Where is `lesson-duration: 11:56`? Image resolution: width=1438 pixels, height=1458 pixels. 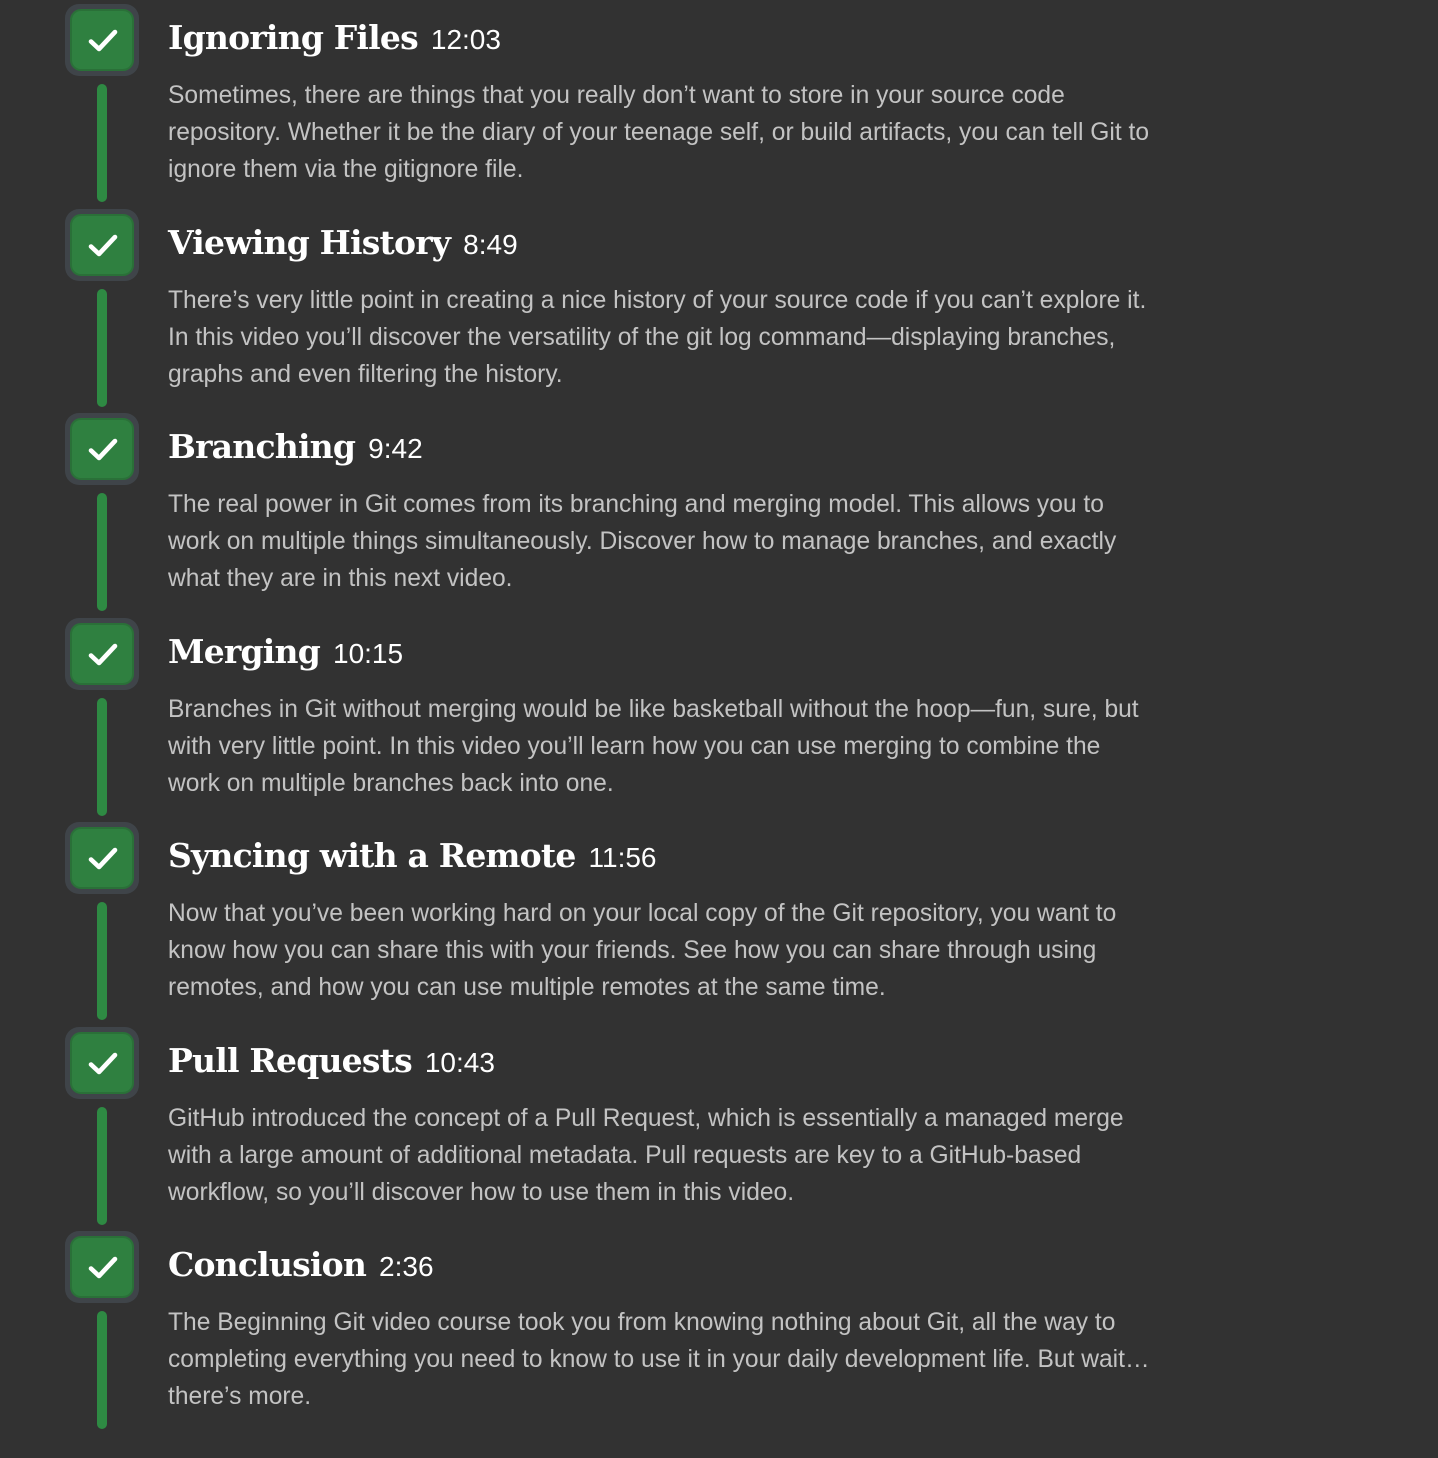 lesson-duration: 11:56 is located at coordinates (622, 857).